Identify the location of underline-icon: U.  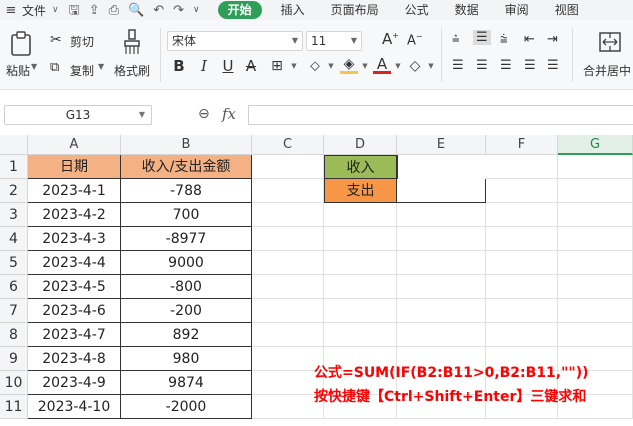
(228, 66).